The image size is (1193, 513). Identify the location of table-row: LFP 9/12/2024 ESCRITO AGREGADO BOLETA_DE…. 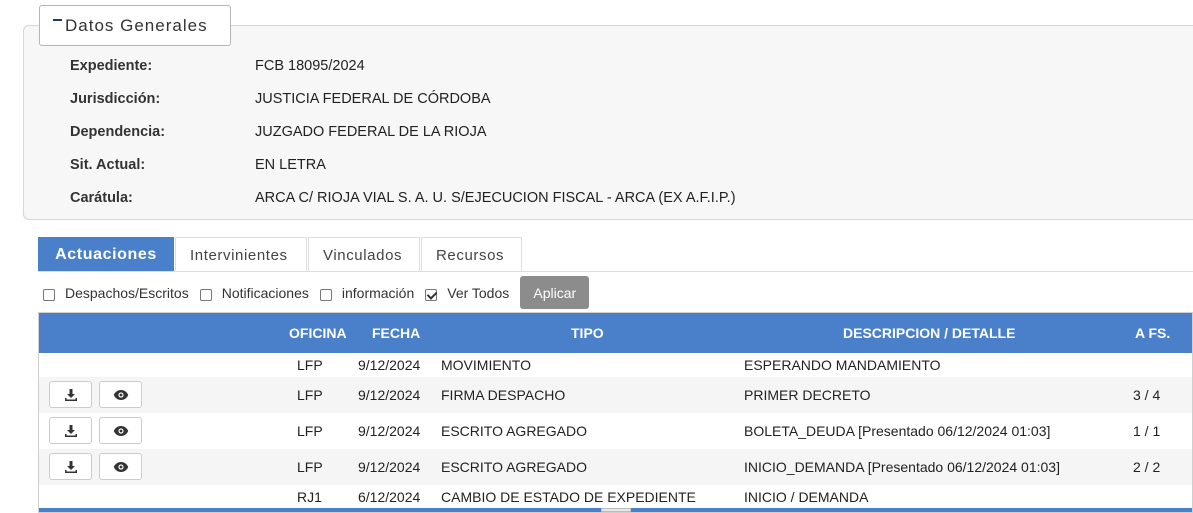
(615, 431).